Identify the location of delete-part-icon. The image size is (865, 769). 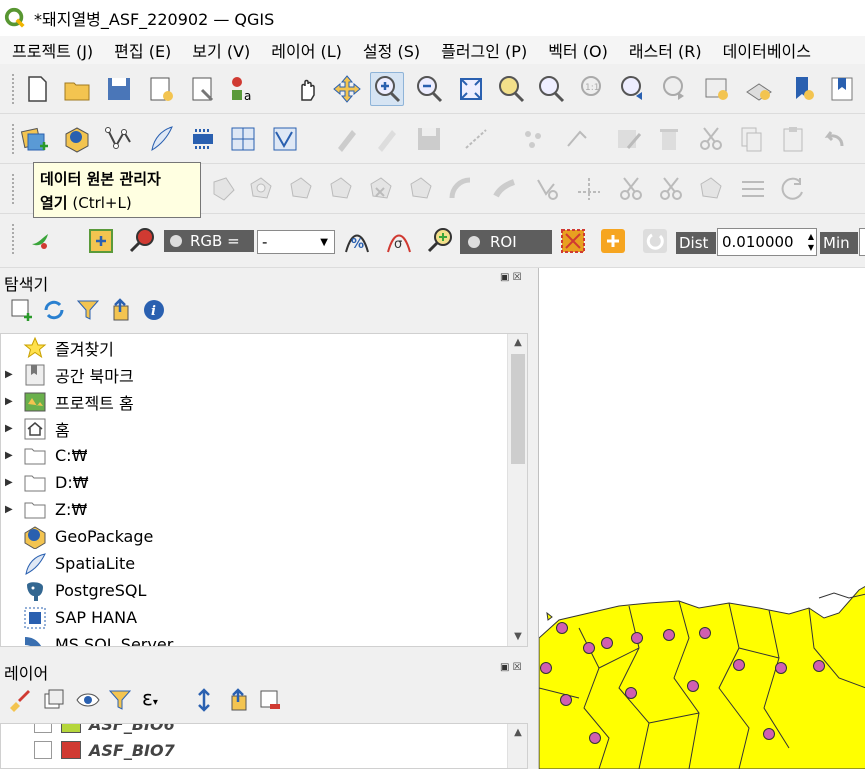
(421, 189).